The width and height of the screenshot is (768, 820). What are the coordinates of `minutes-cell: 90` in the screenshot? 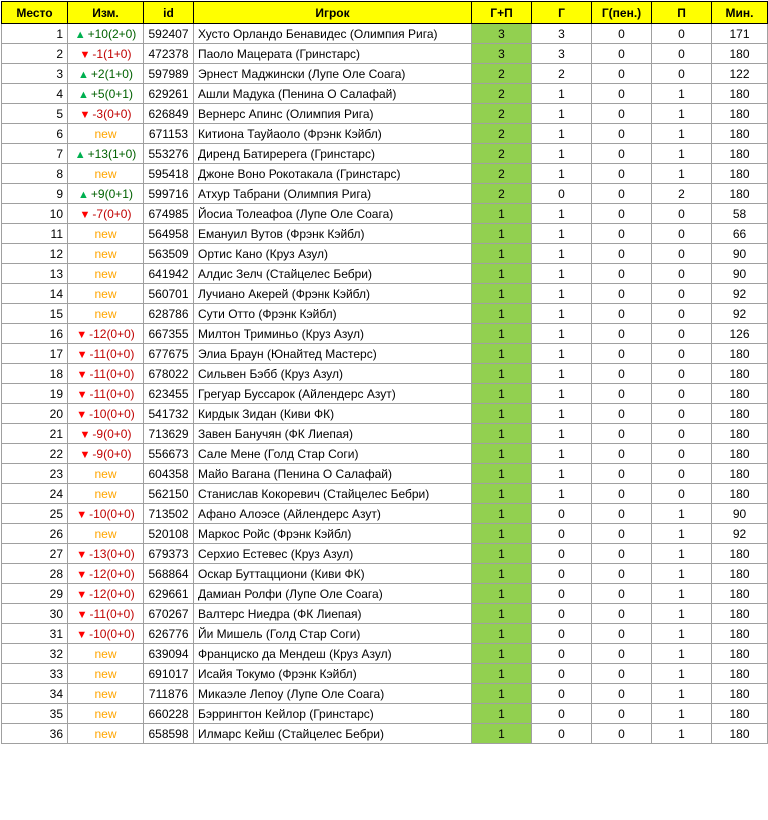 It's located at (739, 273).